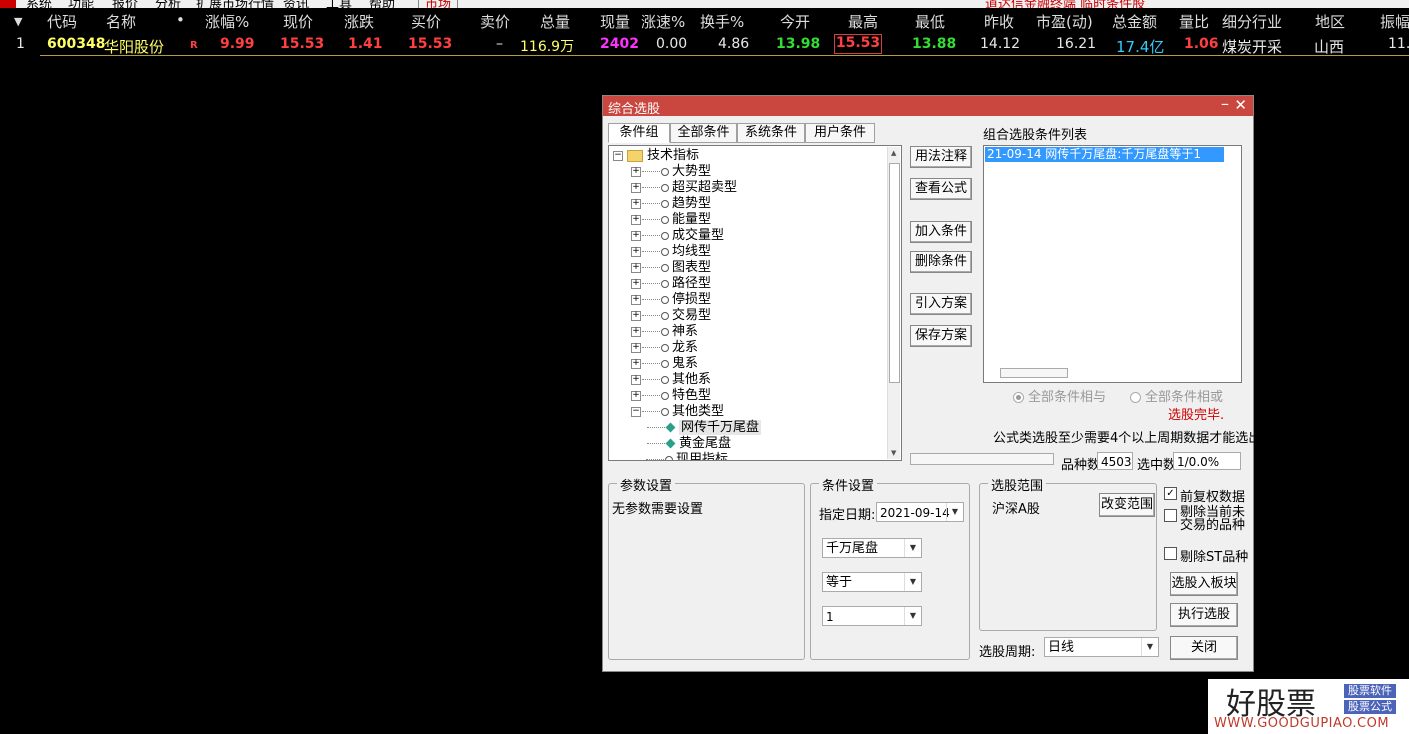 The height and width of the screenshot is (734, 1409). What do you see at coordinates (1059, 395) in the screenshot?
I see `radio-and: 全部条件相与` at bounding box center [1059, 395].